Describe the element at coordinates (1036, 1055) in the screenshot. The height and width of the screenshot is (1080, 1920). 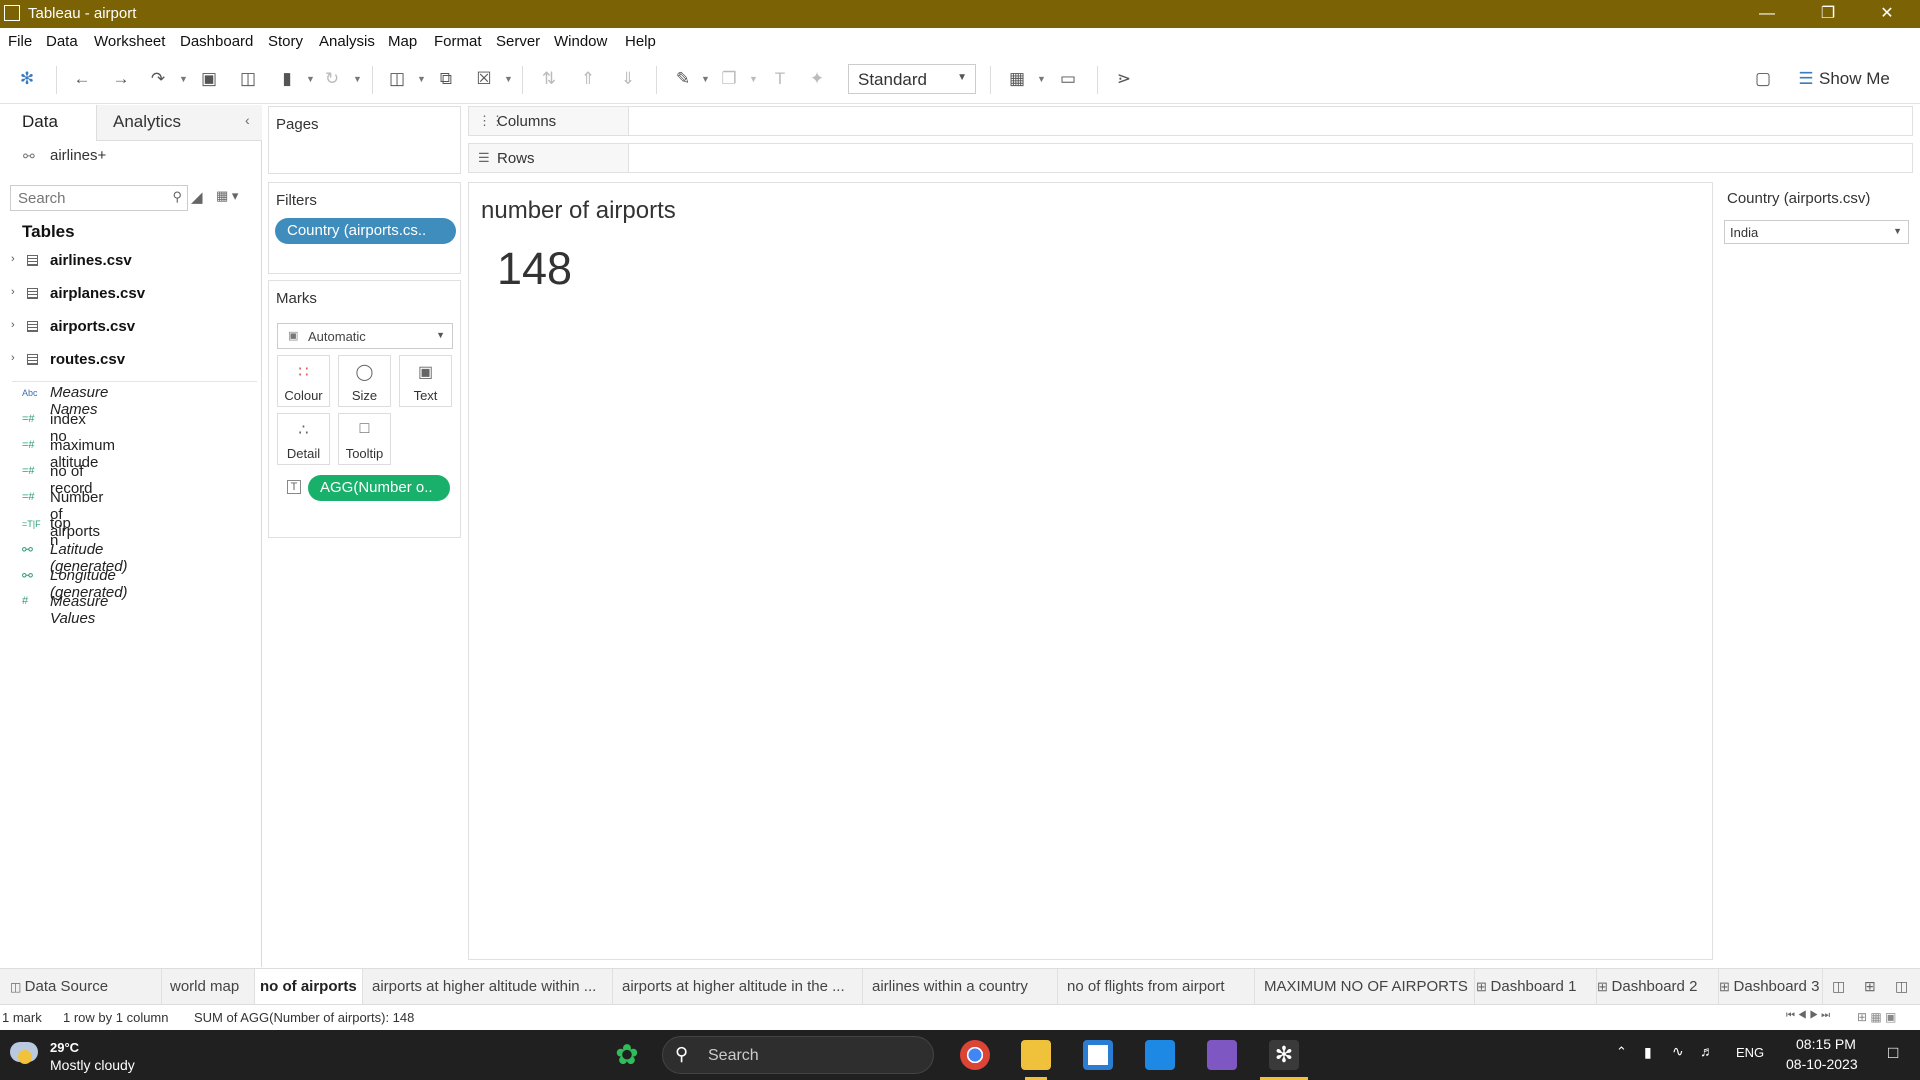
I see `file-explorer-icon` at that location.